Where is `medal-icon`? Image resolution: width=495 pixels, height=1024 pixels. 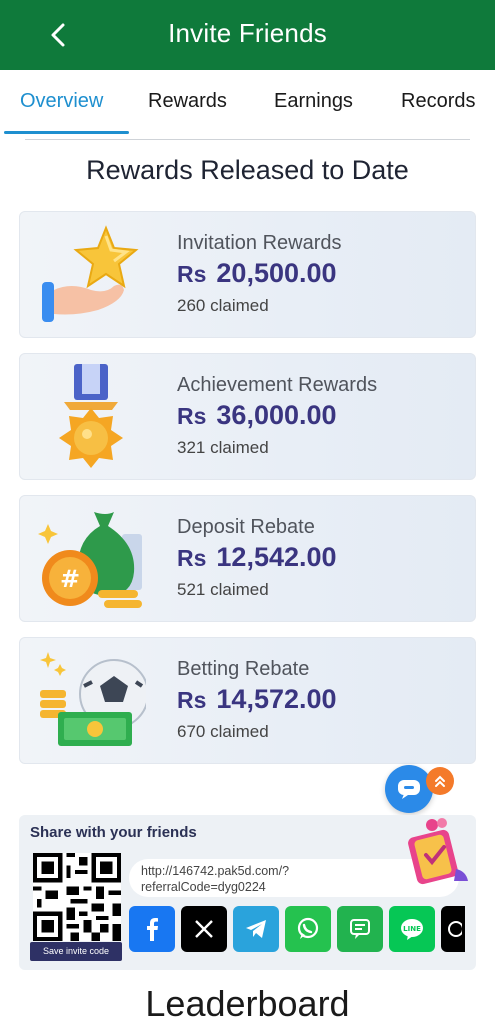
medal-icon is located at coordinates (91, 416).